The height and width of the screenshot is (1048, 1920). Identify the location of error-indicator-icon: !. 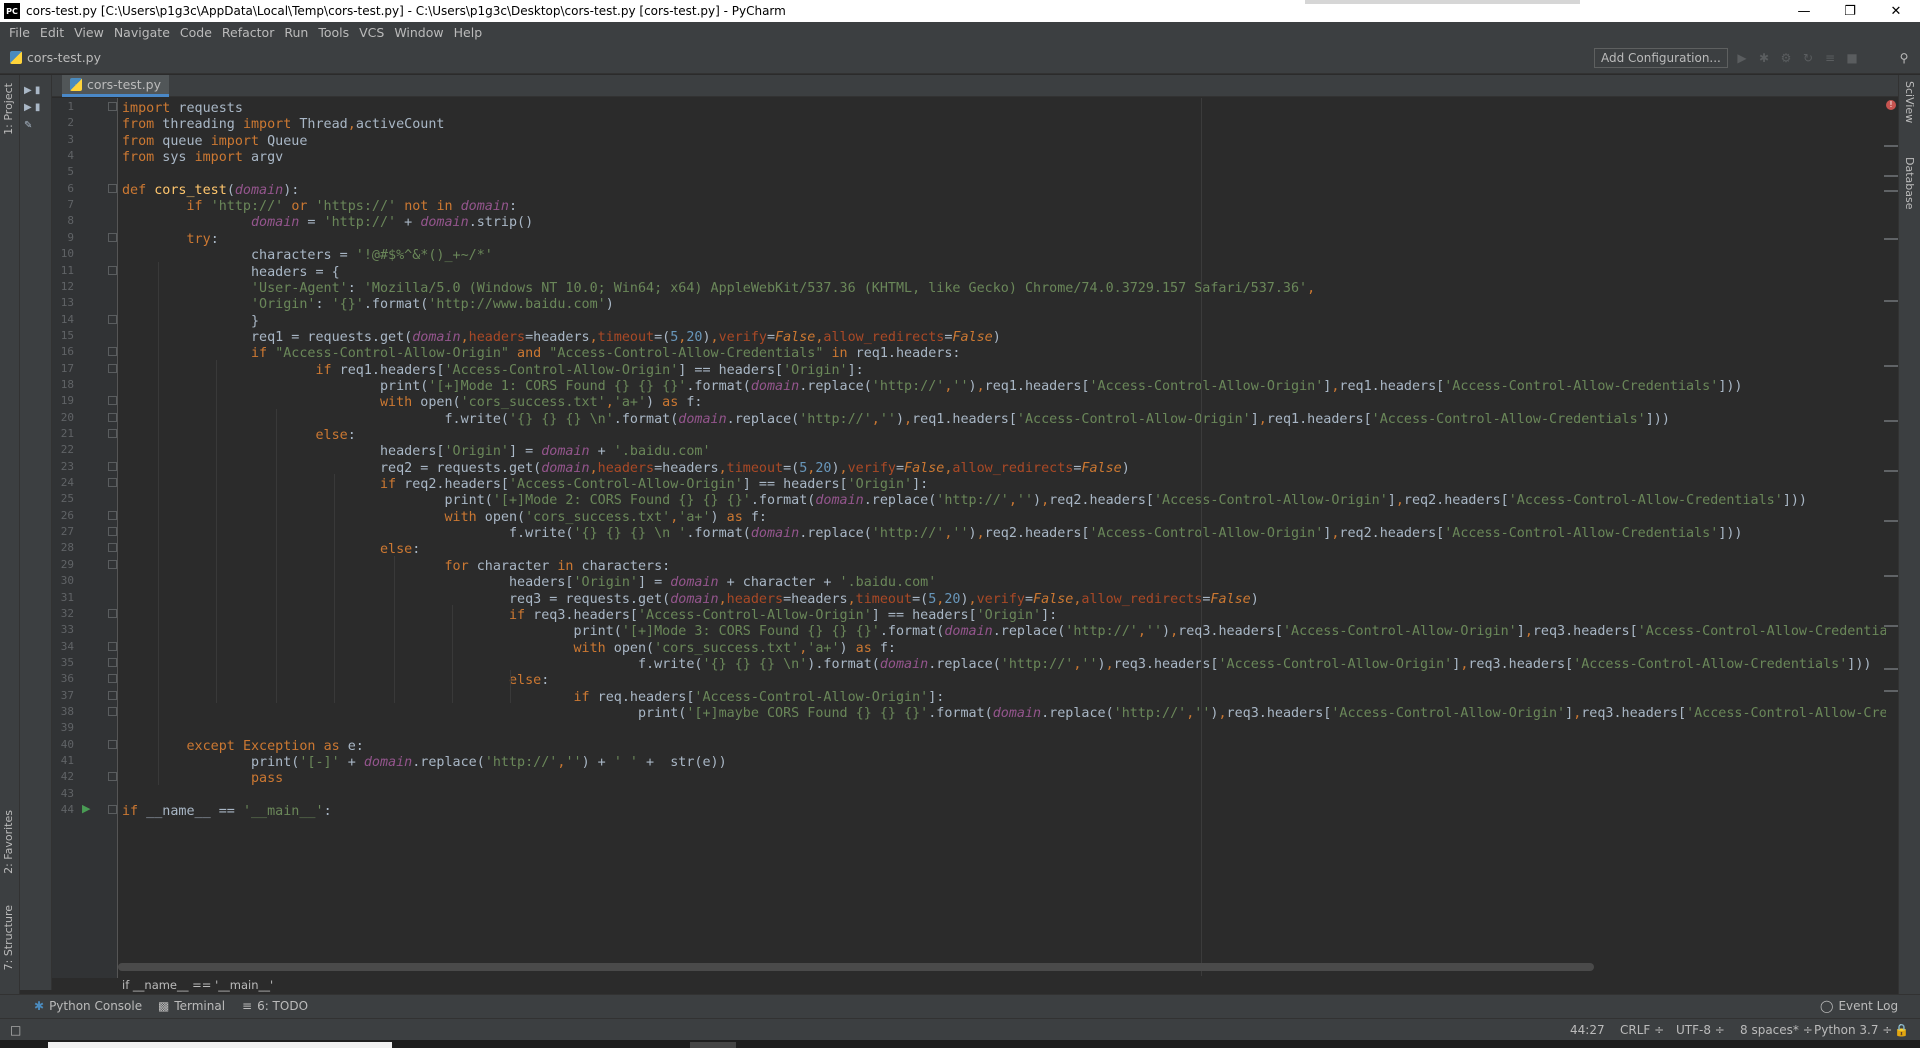
(1891, 105).